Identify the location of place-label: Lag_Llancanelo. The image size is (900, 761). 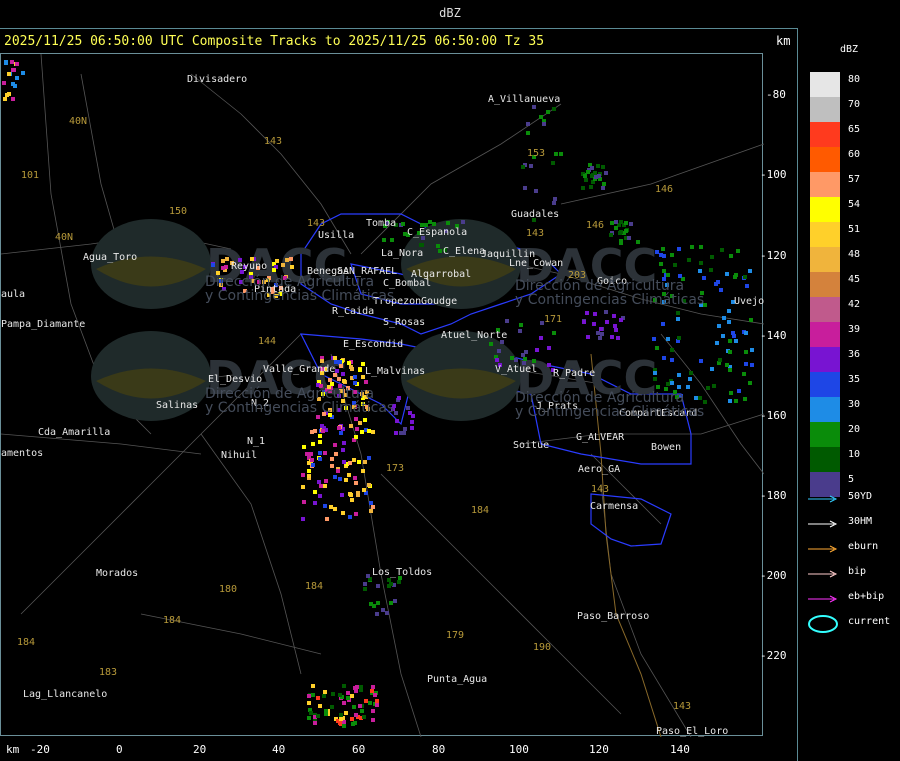
(65, 694).